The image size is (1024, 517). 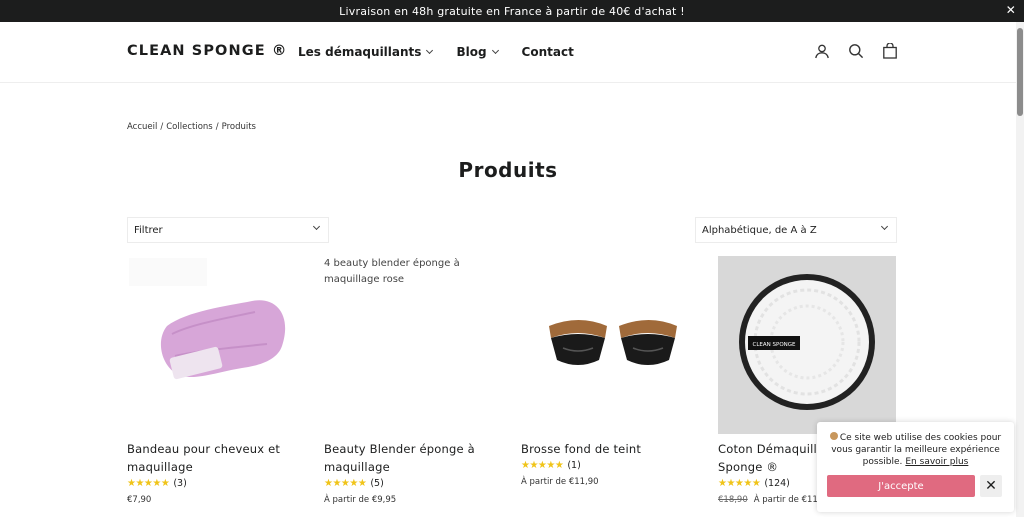 I want to click on product-image-headband, so click(x=216, y=345).